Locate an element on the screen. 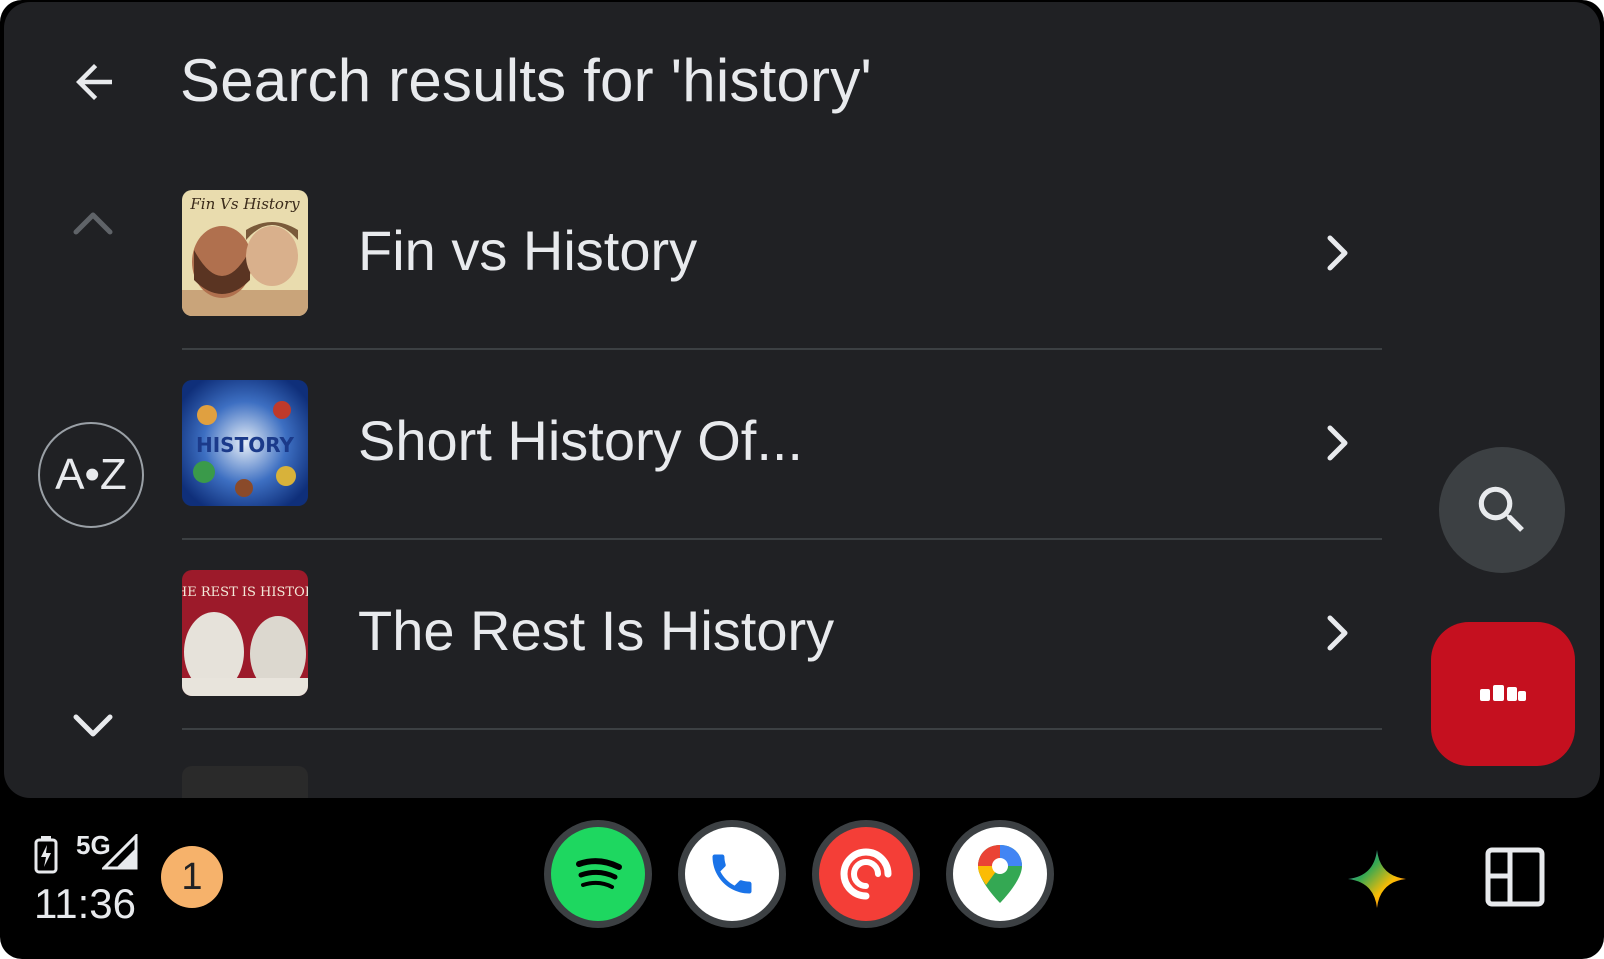  clock: 11:36 is located at coordinates (85, 903).